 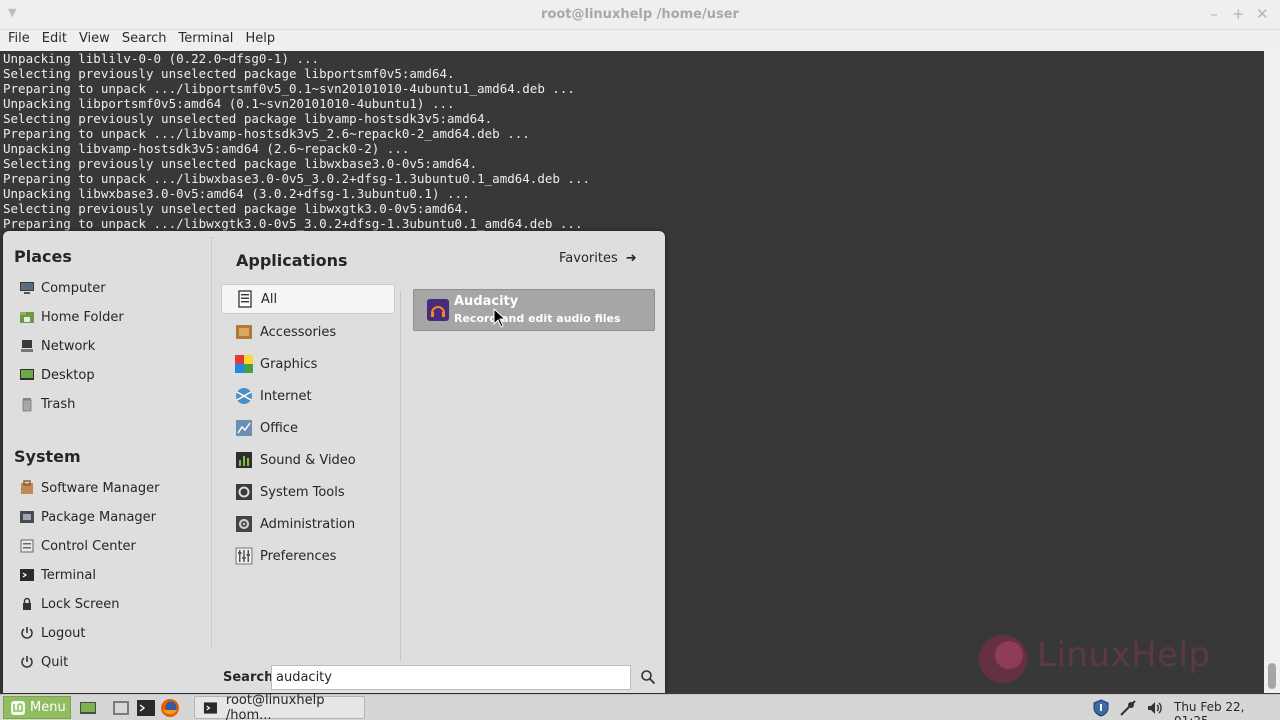 What do you see at coordinates (146, 708) in the screenshot?
I see `terminal-launcher-icon` at bounding box center [146, 708].